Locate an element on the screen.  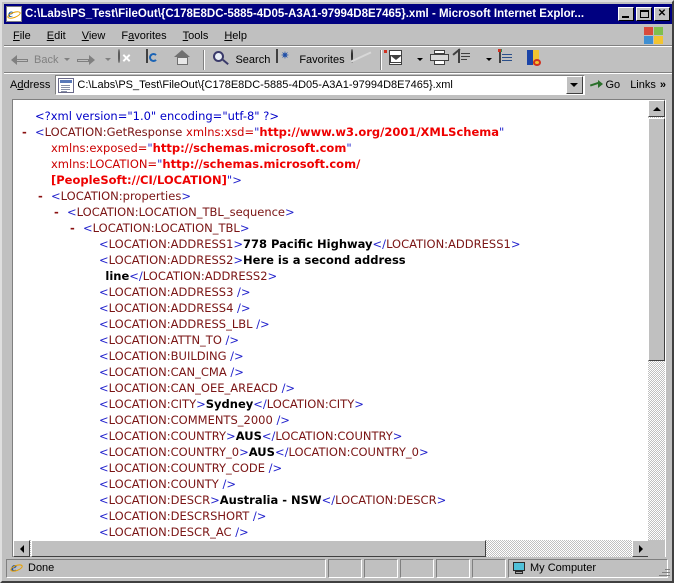
xml-tag: LOCATION:LOCATION_TBL_sequence is located at coordinates (180, 212).